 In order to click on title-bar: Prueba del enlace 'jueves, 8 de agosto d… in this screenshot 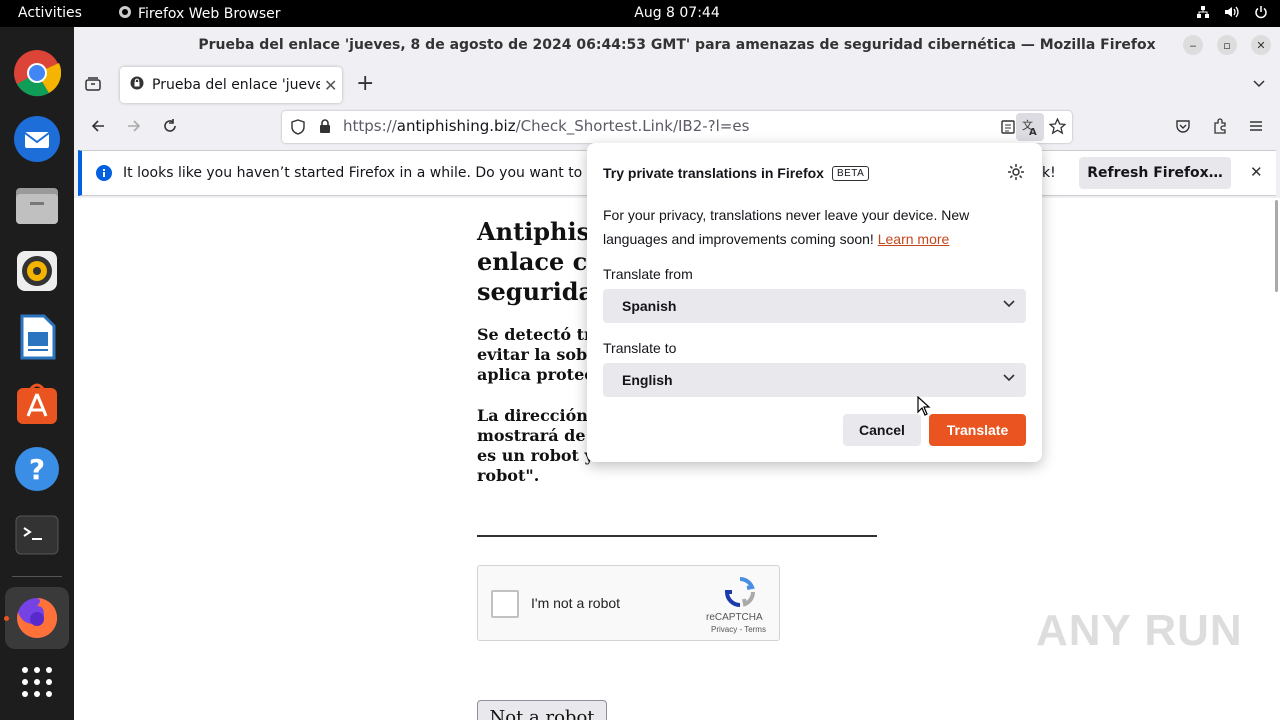, I will do `click(677, 45)`.